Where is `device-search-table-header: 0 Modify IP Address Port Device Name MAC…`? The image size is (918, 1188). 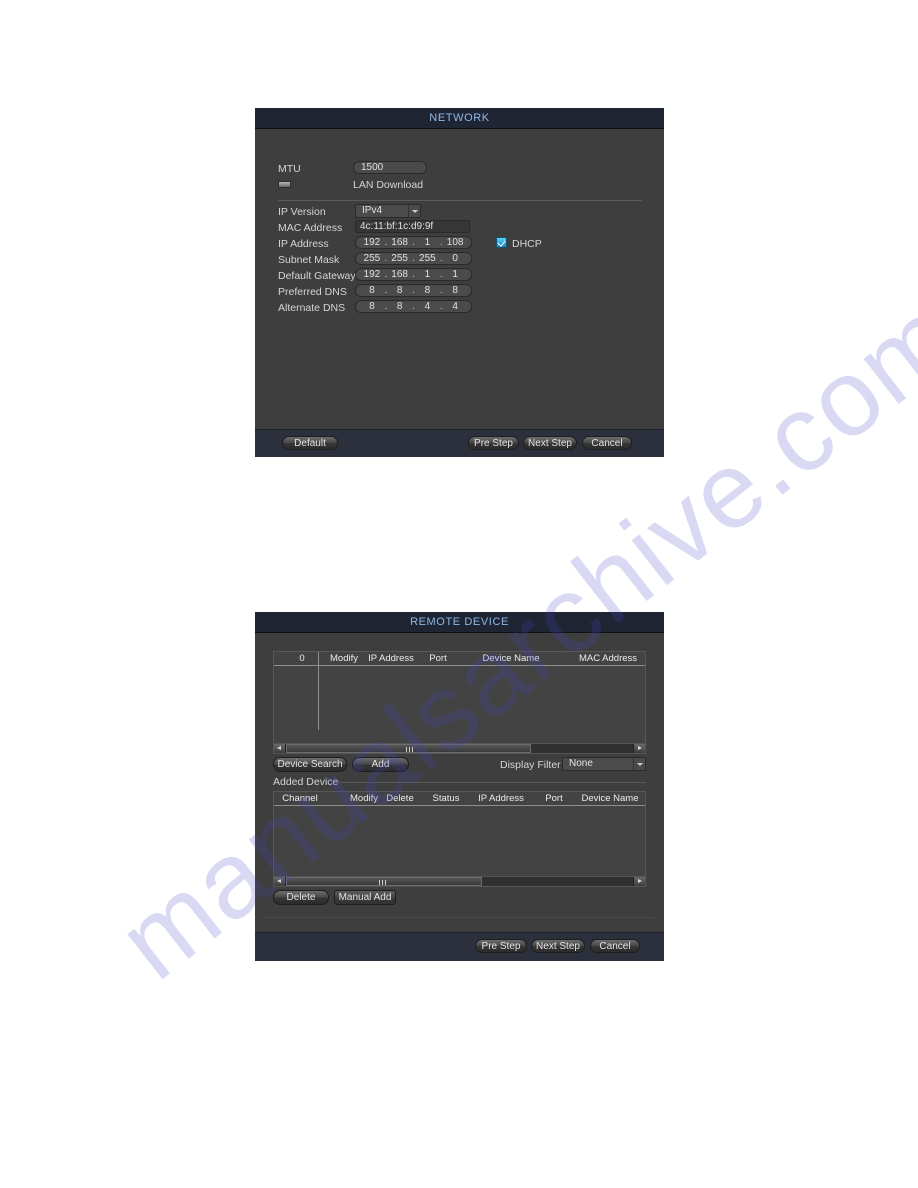 device-search-table-header: 0 Modify IP Address Port Device Name MAC… is located at coordinates (459, 659).